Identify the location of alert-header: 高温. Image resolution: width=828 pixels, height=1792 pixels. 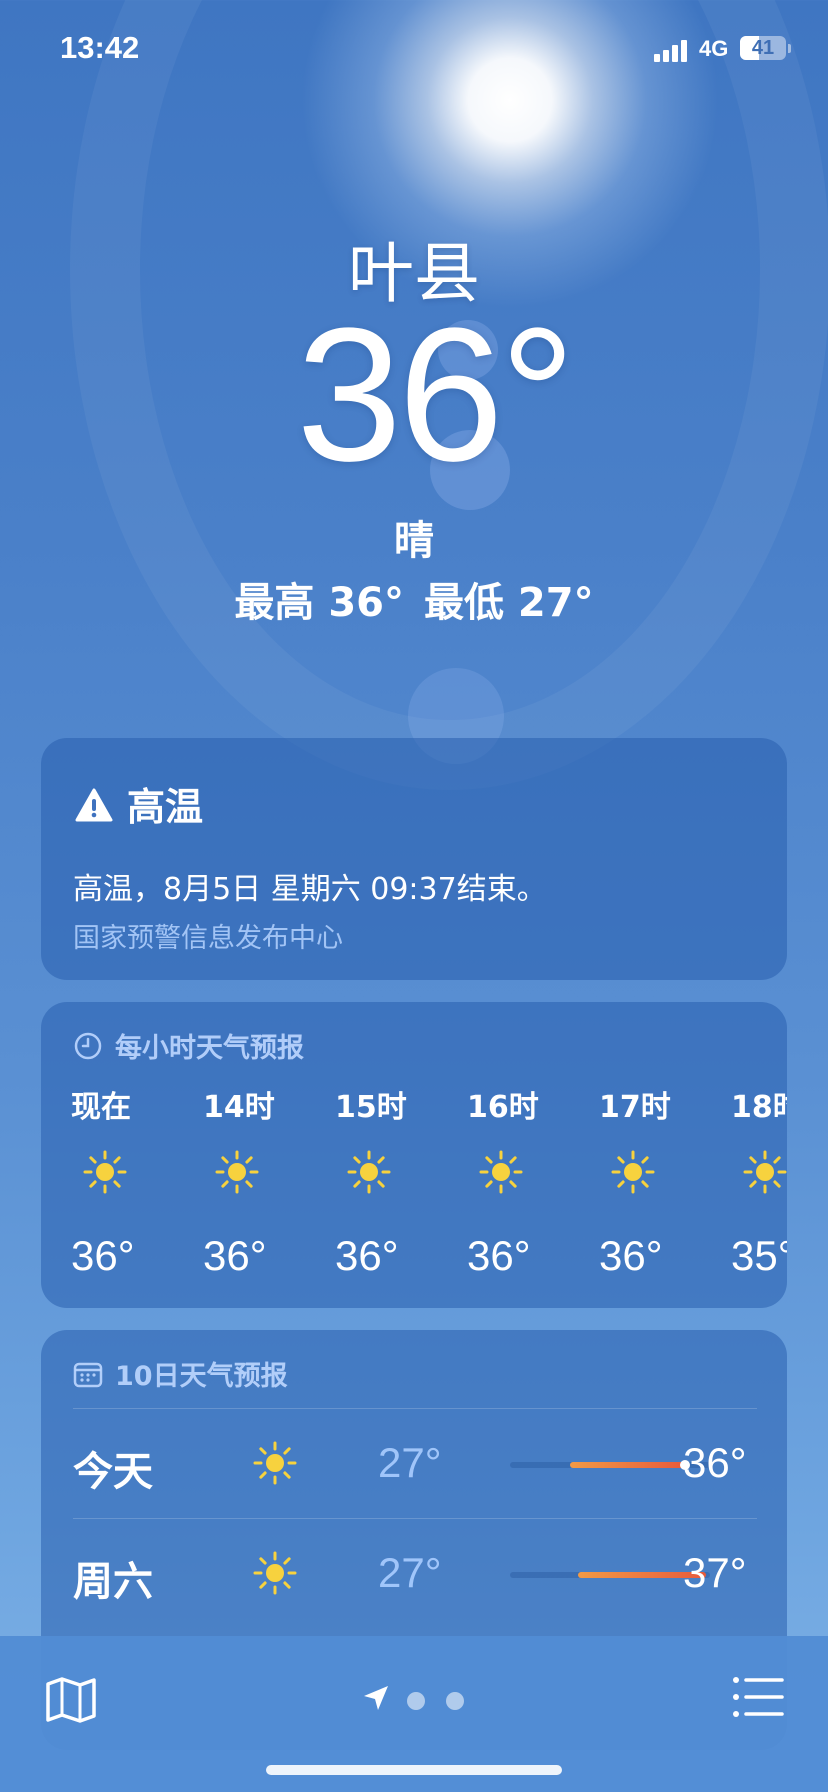
(139, 803).